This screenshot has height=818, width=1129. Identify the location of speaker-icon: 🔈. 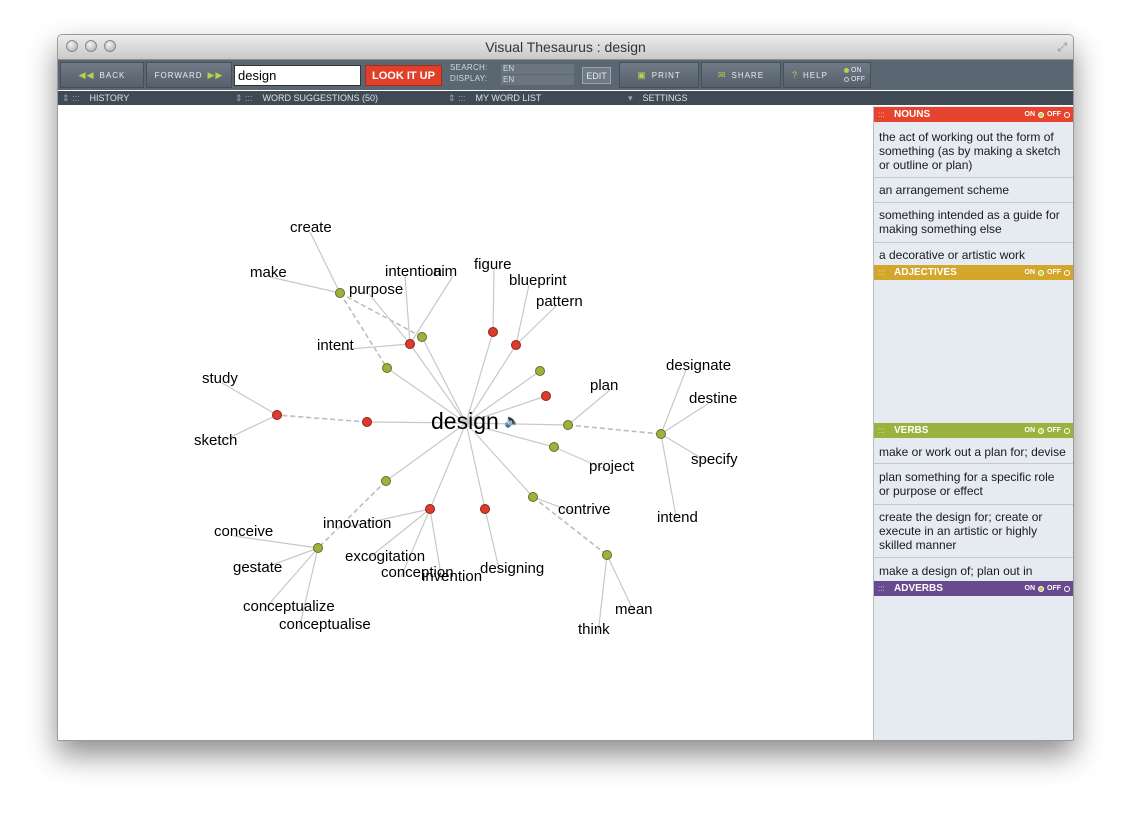
(512, 420).